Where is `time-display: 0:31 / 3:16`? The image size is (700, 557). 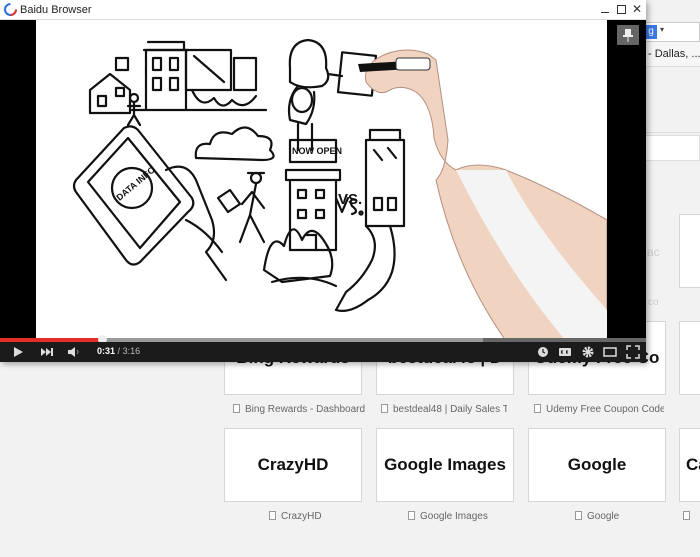 time-display: 0:31 / 3:16 is located at coordinates (118, 351).